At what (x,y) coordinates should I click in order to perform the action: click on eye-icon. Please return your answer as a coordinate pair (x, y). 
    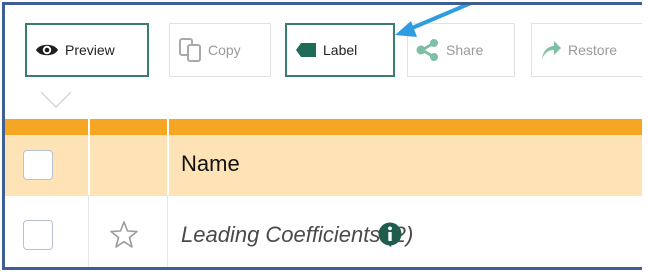
    Looking at the image, I should click on (47, 50).